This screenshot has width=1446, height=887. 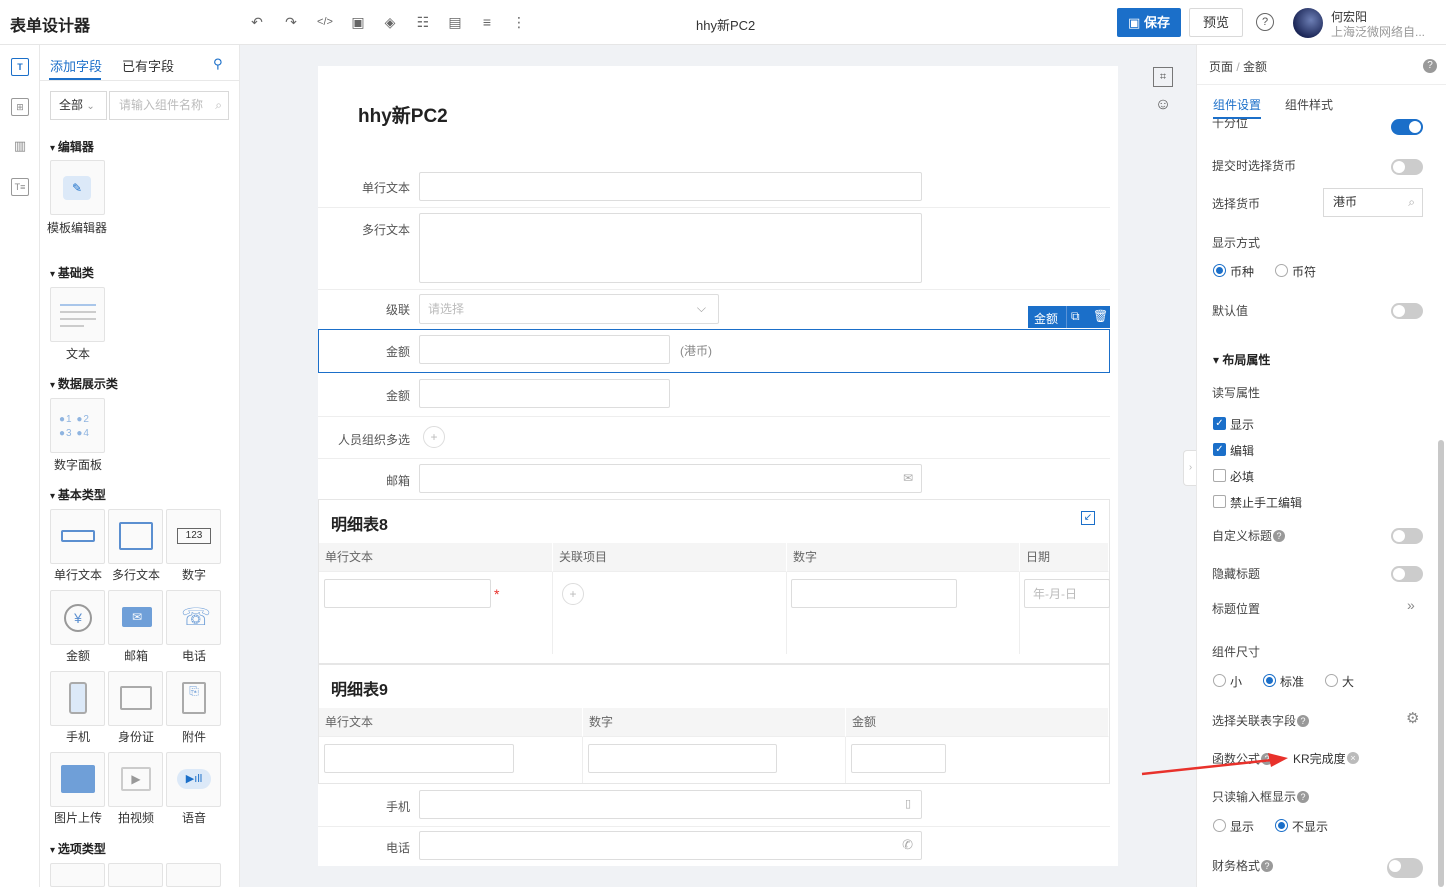 What do you see at coordinates (1373, 202) in the screenshot?
I see `currency-select: 港币 ⌕` at bounding box center [1373, 202].